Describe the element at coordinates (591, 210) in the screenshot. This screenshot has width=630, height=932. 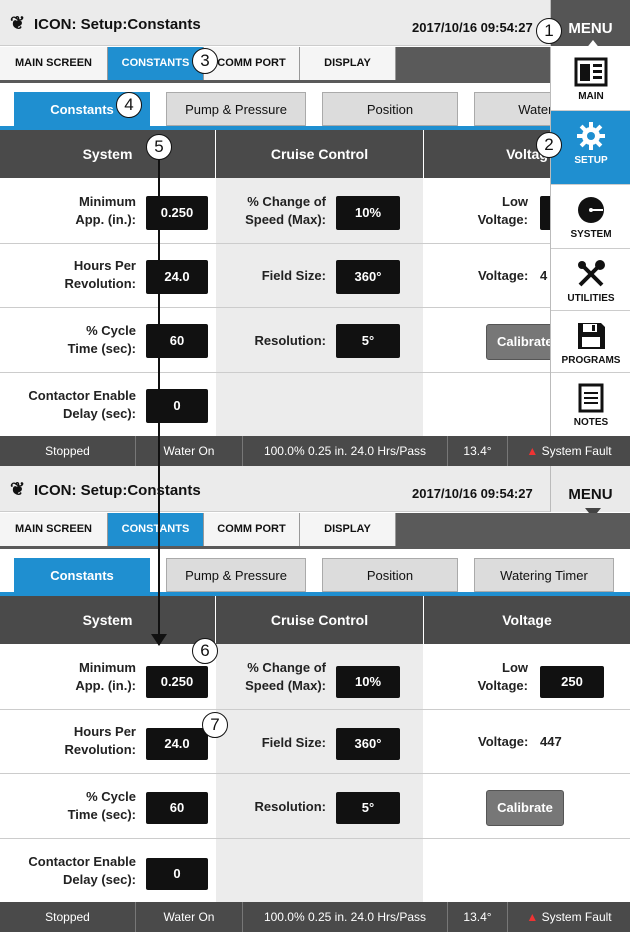
I see `system-dial-icon` at that location.